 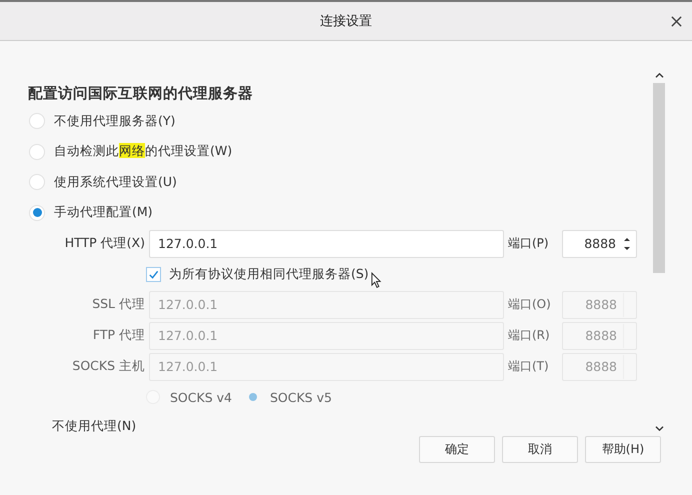 I want to click on port-label: 端口(O), so click(x=530, y=304).